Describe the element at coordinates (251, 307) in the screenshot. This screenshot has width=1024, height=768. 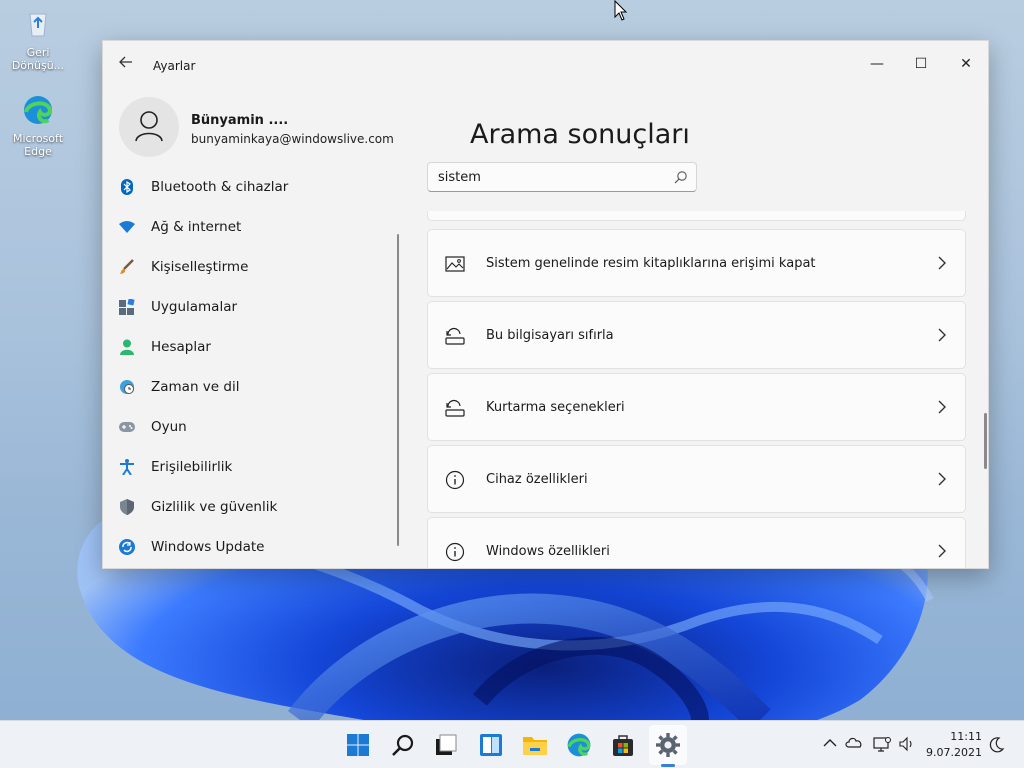
I see `sidebar-item-apps: Uygulamalar` at that location.